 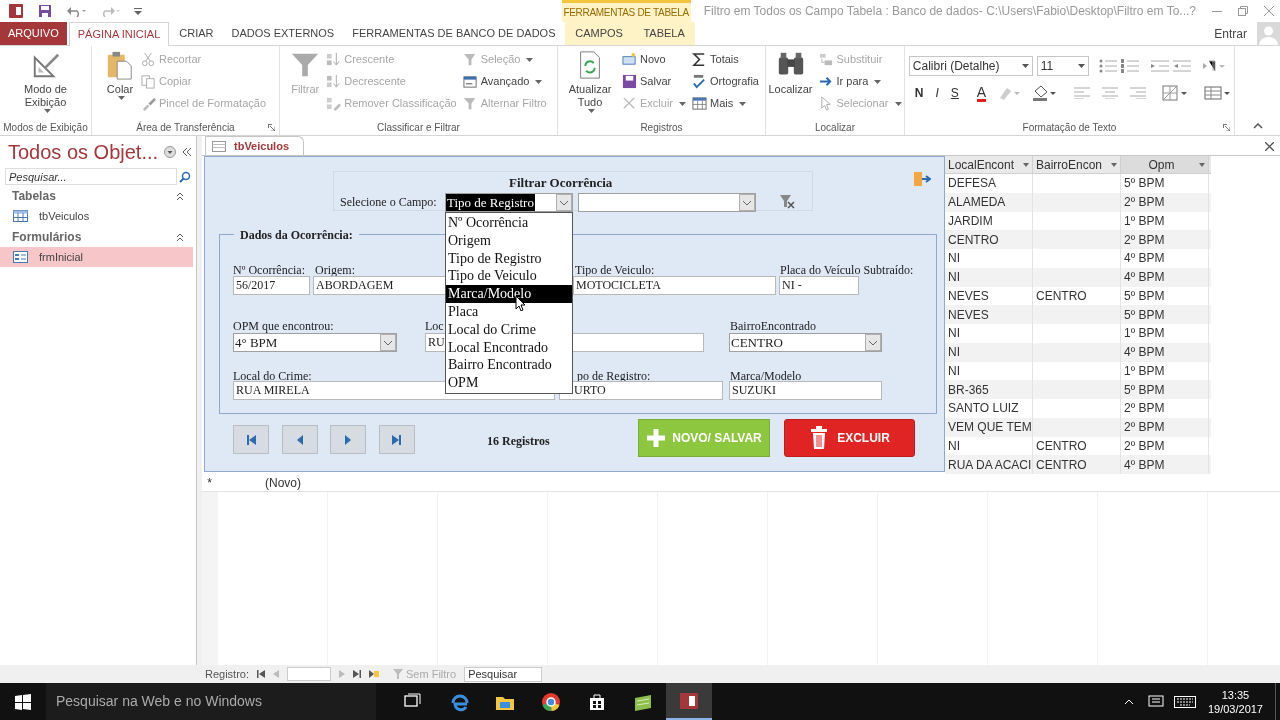 What do you see at coordinates (977, 203) in the screenshot?
I see `table-cell-text: ALAMEDA` at bounding box center [977, 203].